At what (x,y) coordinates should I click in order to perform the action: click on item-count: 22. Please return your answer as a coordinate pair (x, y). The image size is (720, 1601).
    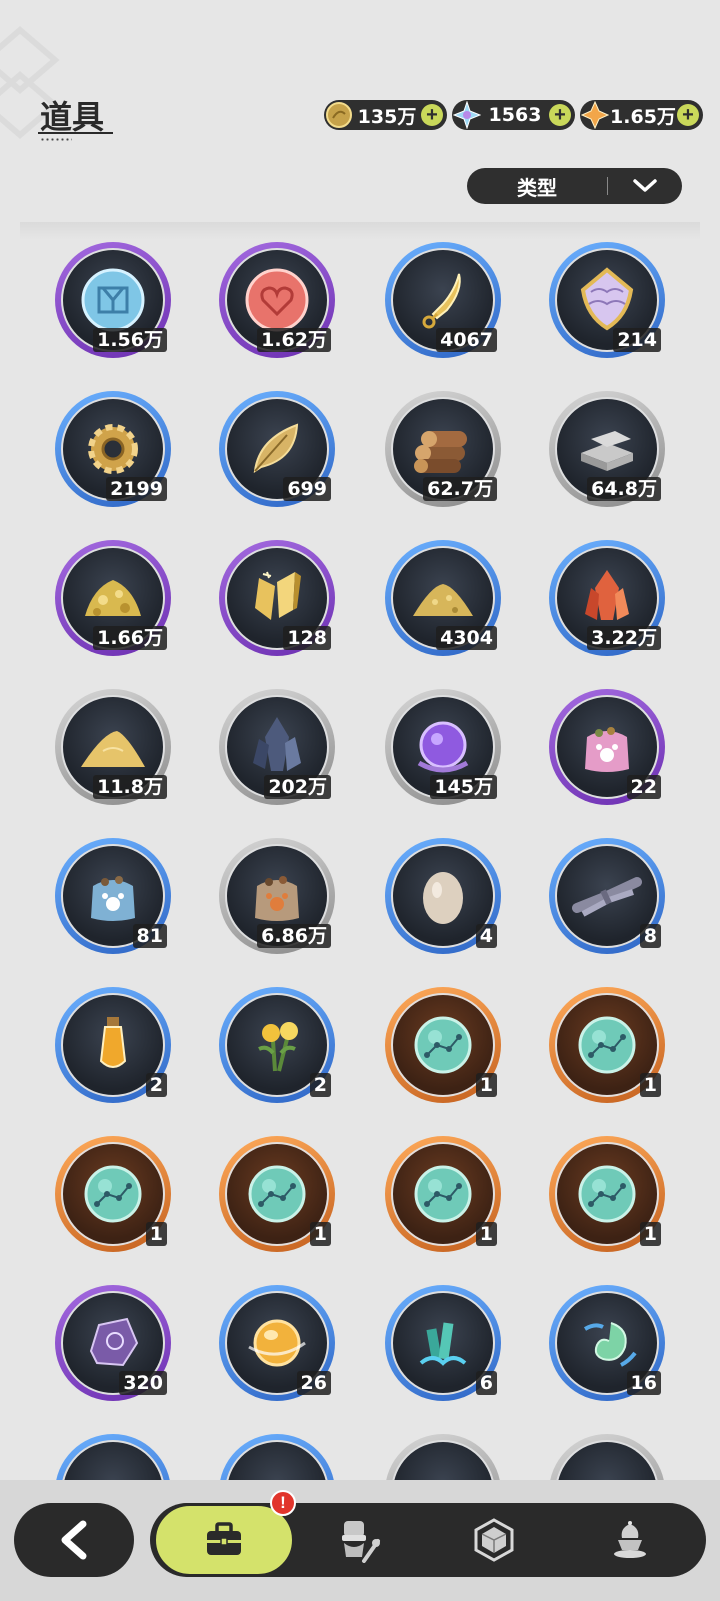
    Looking at the image, I should click on (643, 787).